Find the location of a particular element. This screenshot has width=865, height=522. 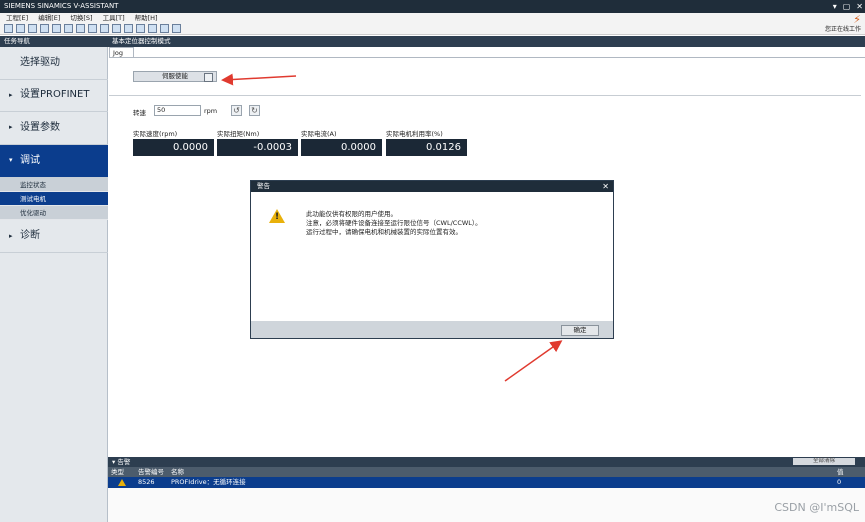

column-type: 类型 is located at coordinates (117, 472).